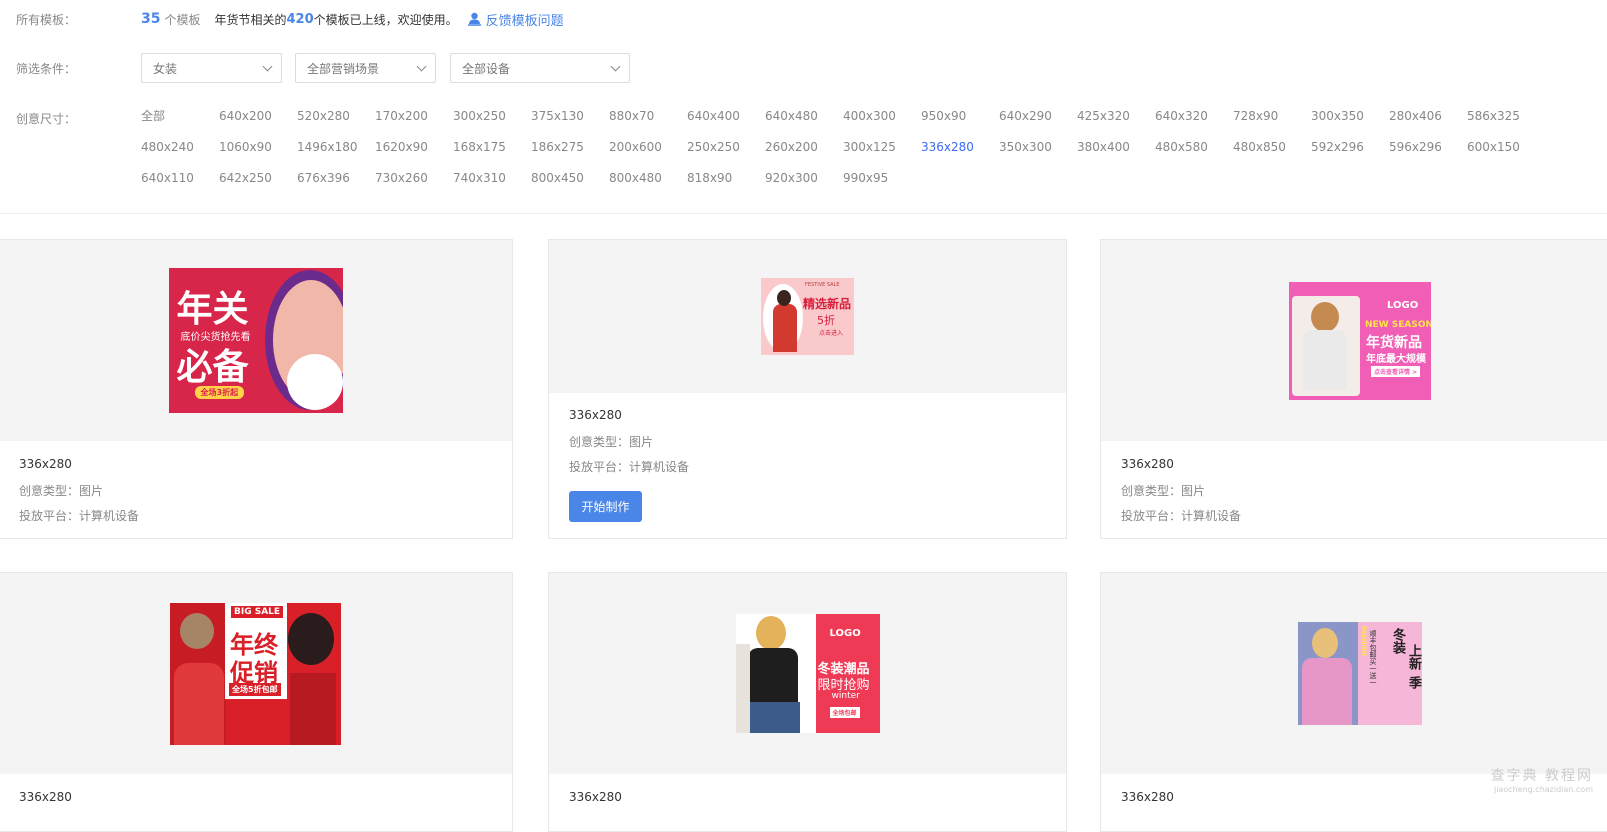  I want to click on banner-title: 精选新品, so click(827, 303).